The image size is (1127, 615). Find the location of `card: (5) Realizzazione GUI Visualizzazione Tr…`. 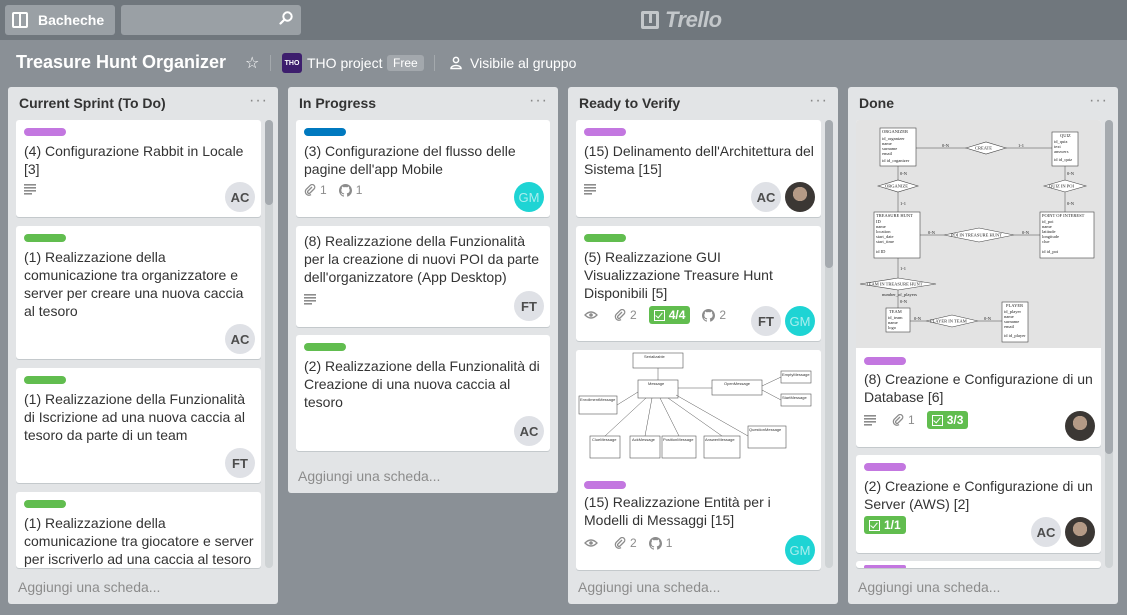

card: (5) Realizzazione GUI Visualizzazione Tr… is located at coordinates (698, 283).